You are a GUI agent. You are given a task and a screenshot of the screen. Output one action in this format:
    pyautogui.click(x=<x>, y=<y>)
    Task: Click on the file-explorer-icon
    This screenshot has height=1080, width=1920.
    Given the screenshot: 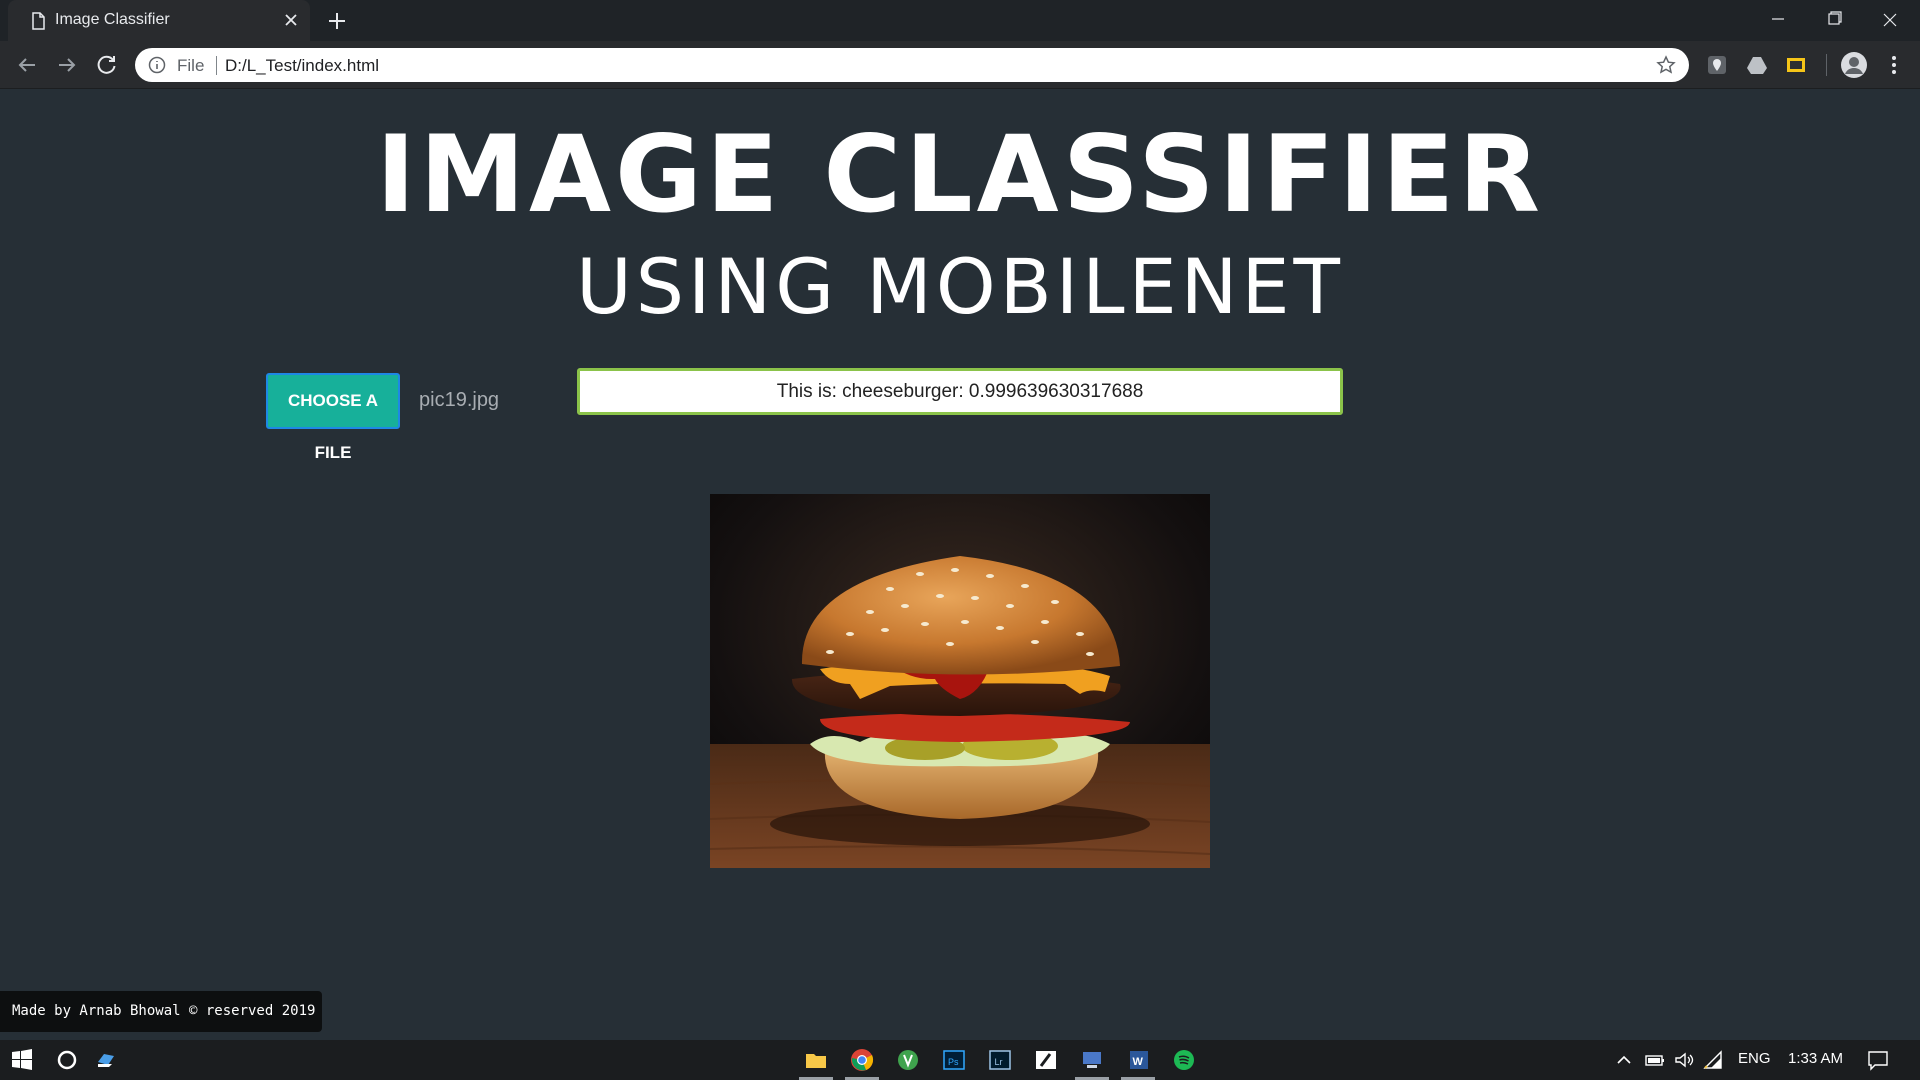 What is the action you would take?
    pyautogui.click(x=816, y=1060)
    